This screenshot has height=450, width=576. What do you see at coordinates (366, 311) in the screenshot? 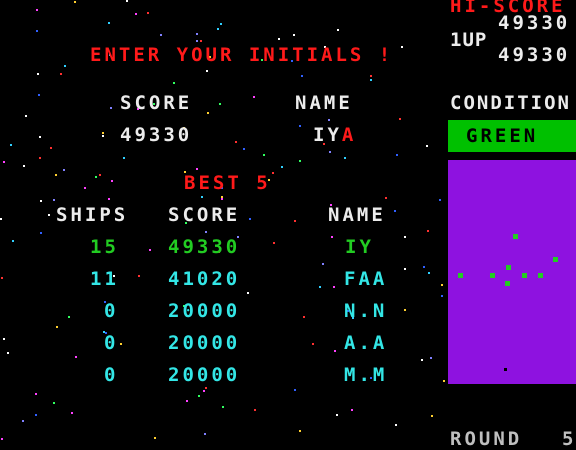
I see `row-name: N.N` at bounding box center [366, 311].